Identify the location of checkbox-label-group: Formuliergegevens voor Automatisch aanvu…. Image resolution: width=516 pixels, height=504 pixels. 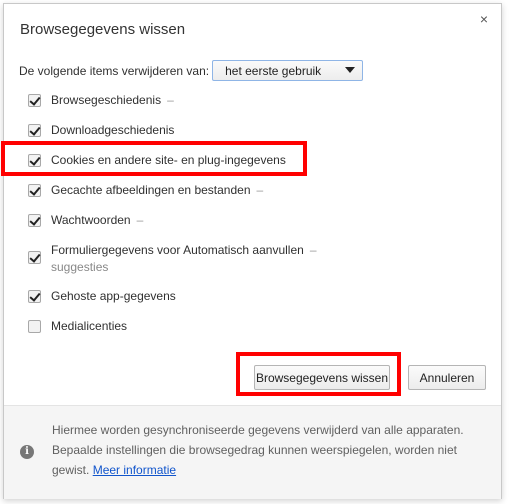
(184, 258).